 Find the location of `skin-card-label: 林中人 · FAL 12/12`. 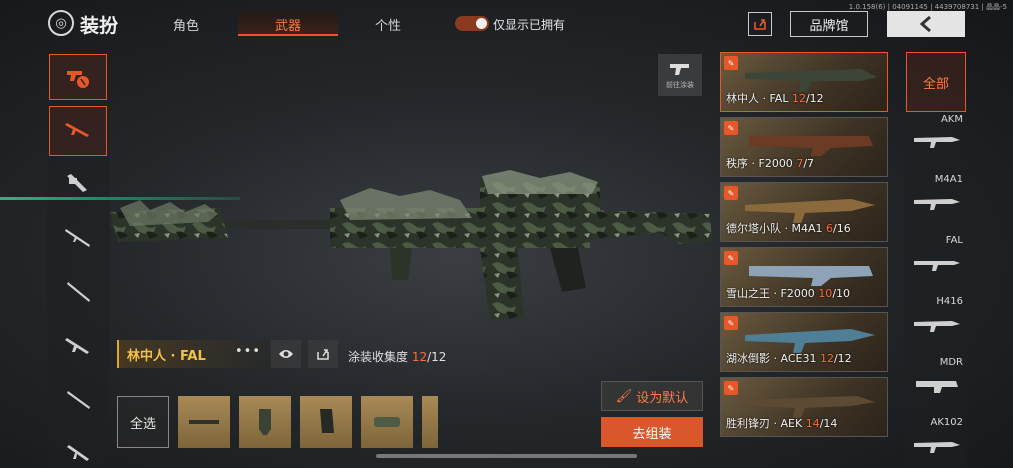

skin-card-label: 林中人 · FAL 12/12 is located at coordinates (775, 98).